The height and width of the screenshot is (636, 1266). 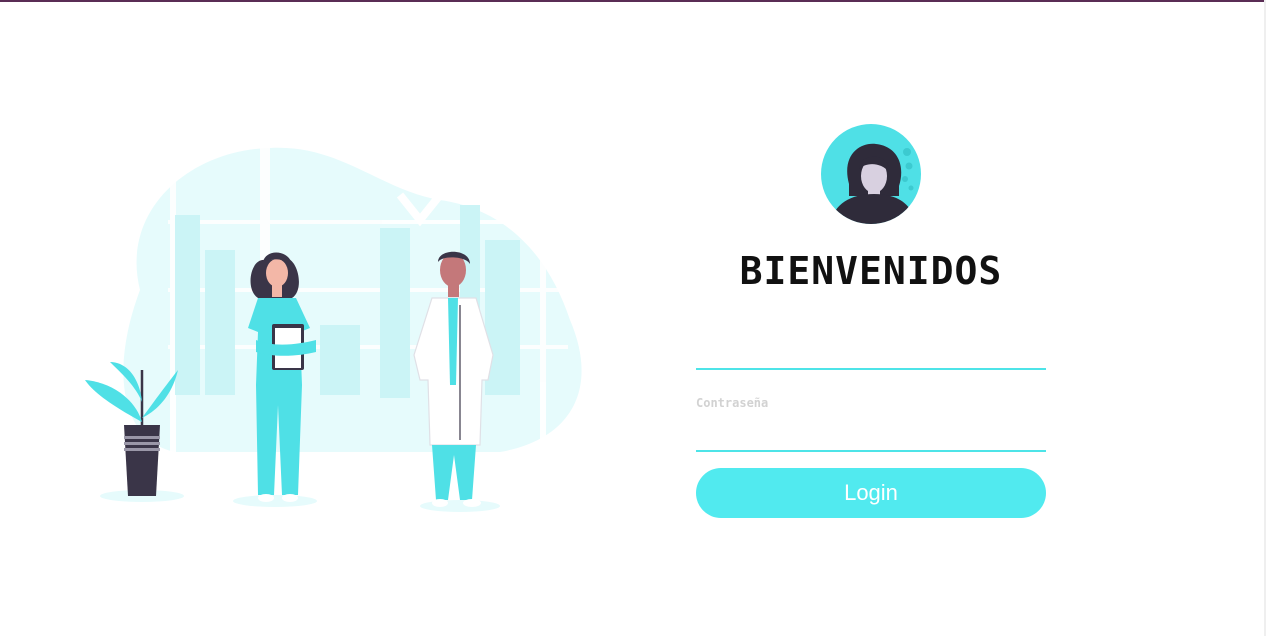 I want to click on password-field, so click(x=871, y=436).